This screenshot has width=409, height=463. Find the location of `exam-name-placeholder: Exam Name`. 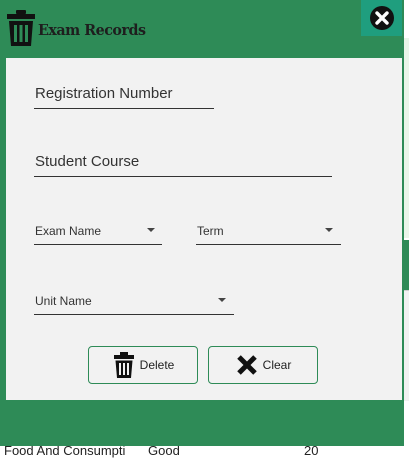

exam-name-placeholder: Exam Name is located at coordinates (68, 231).